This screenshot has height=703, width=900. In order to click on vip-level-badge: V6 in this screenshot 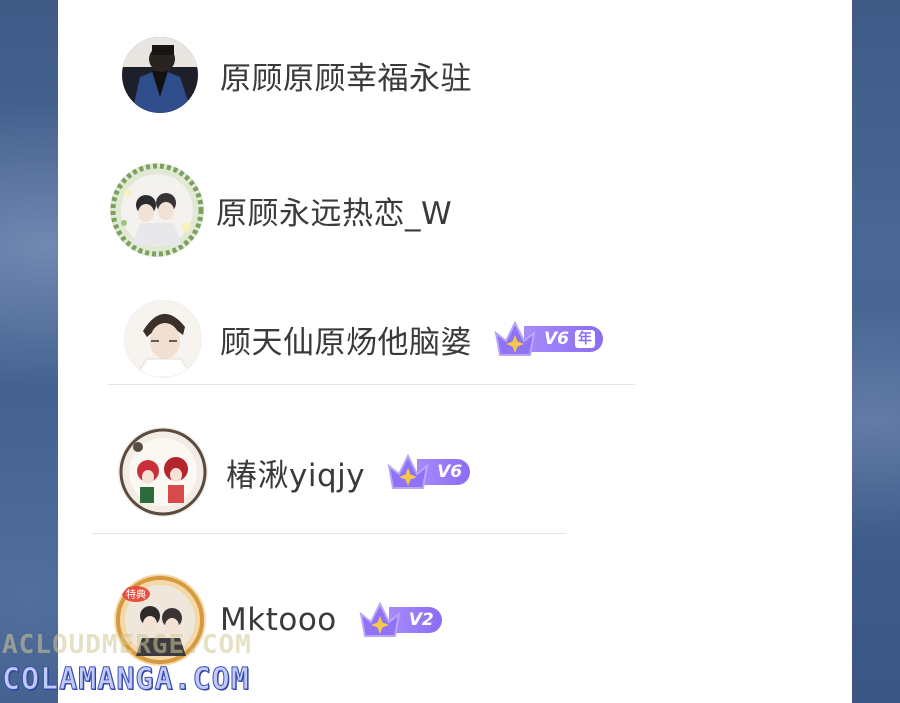, I will do `click(428, 472)`.